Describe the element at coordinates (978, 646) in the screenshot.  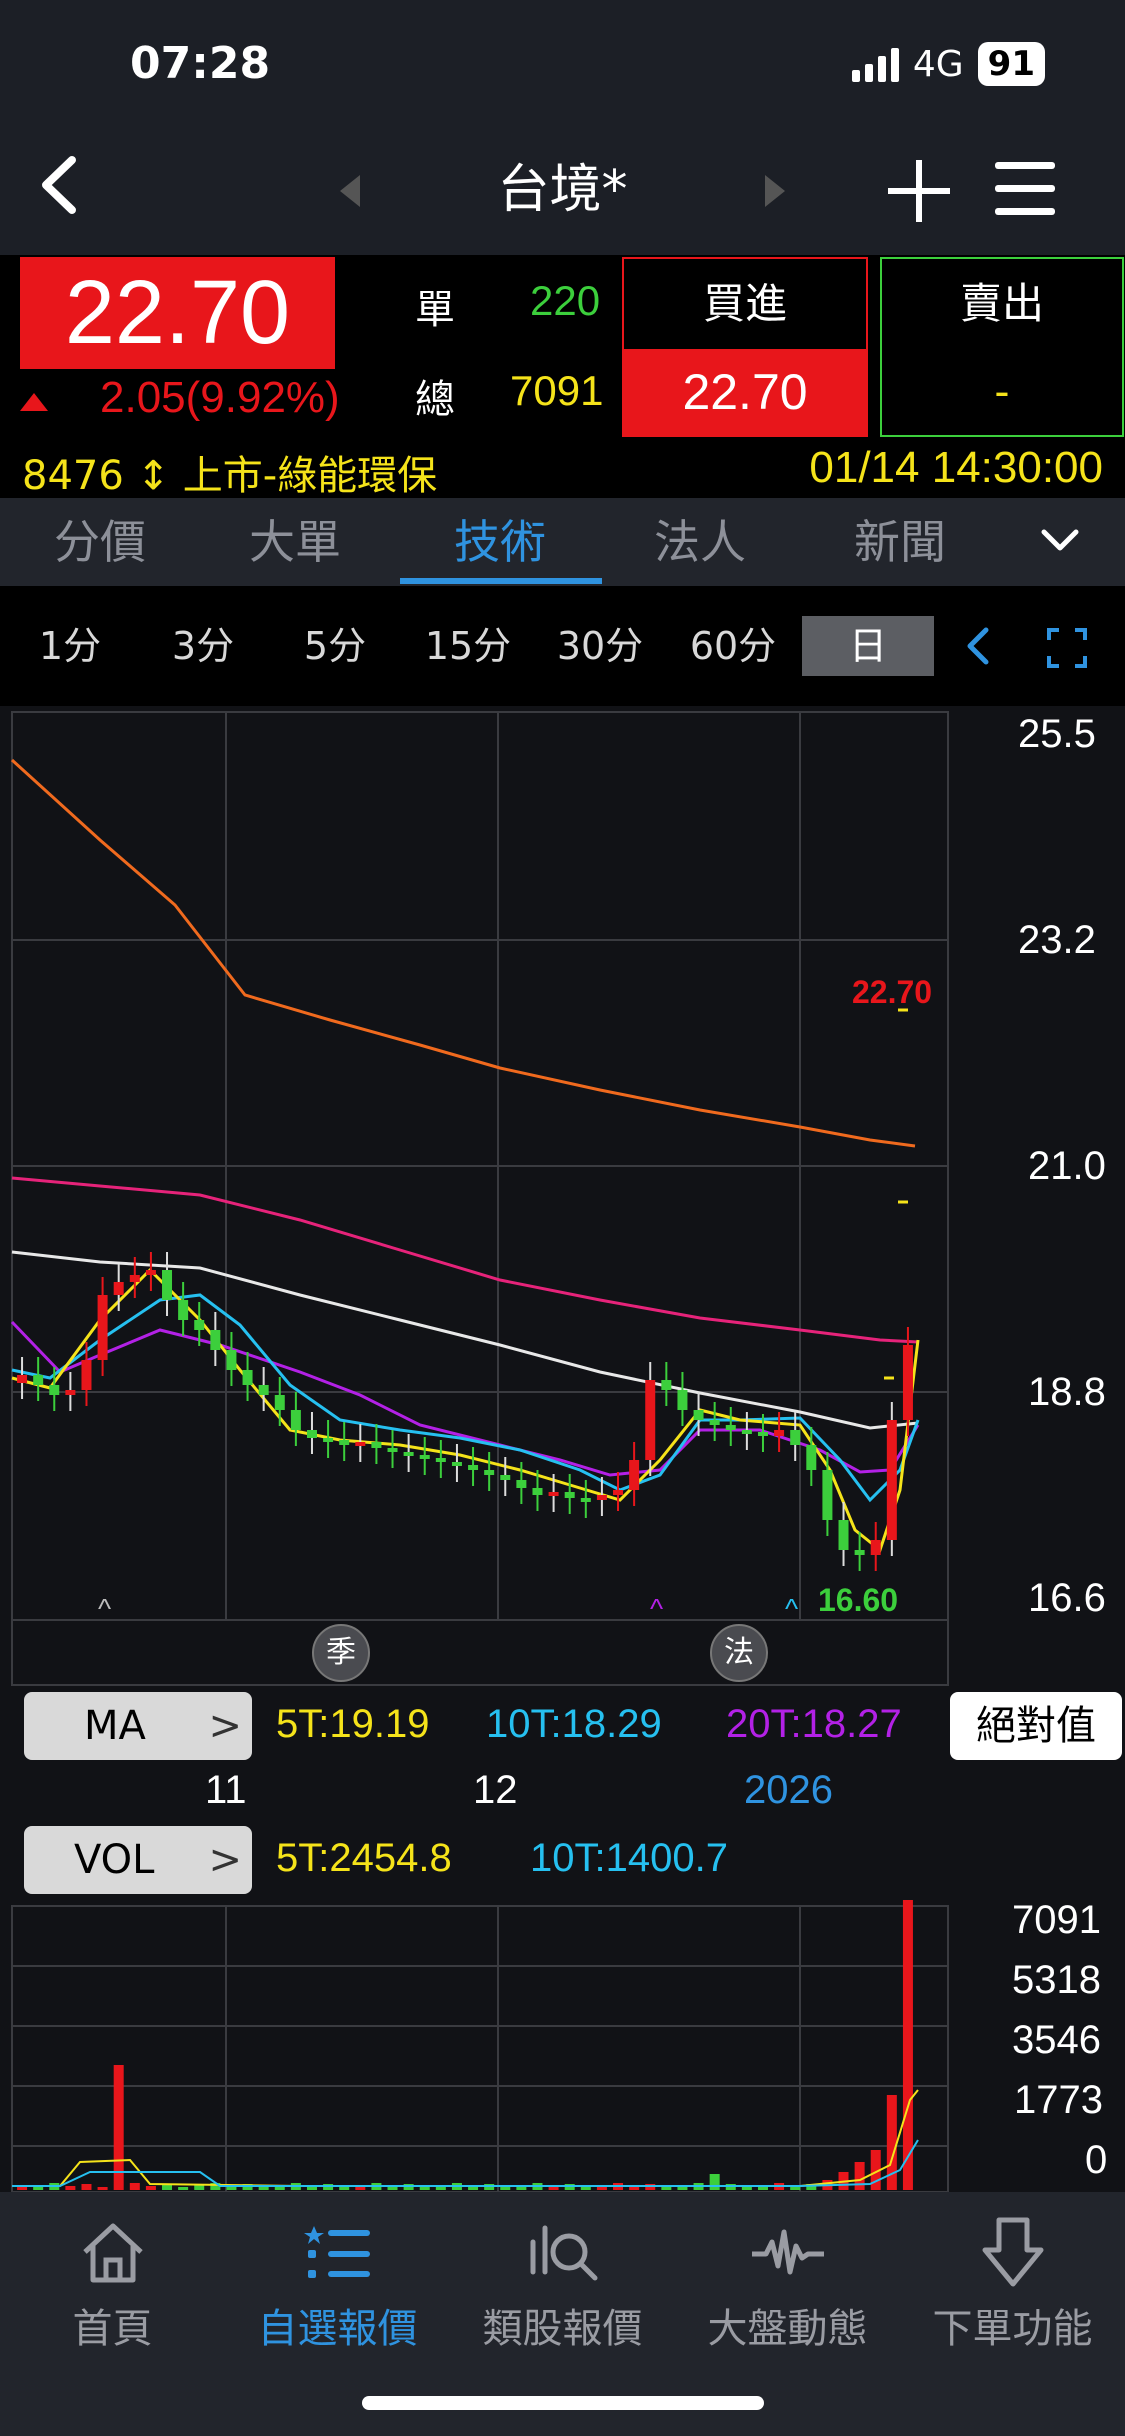
I see `chevron-left-icon` at that location.